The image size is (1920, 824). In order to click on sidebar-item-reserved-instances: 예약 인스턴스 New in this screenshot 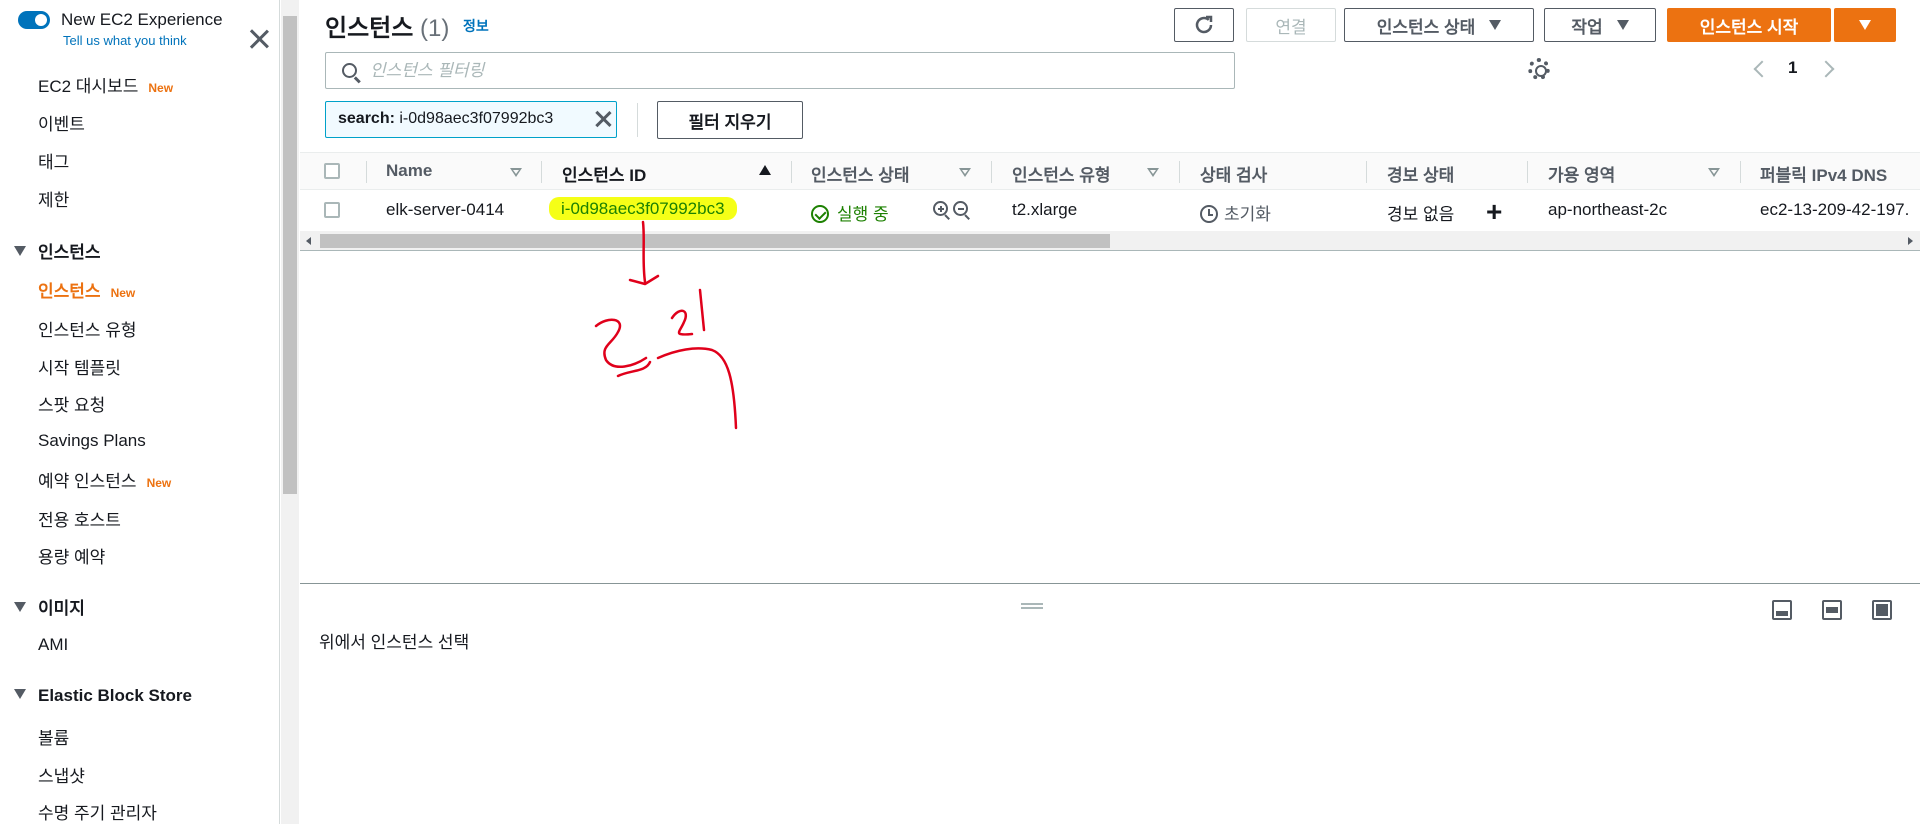, I will do `click(104, 479)`.